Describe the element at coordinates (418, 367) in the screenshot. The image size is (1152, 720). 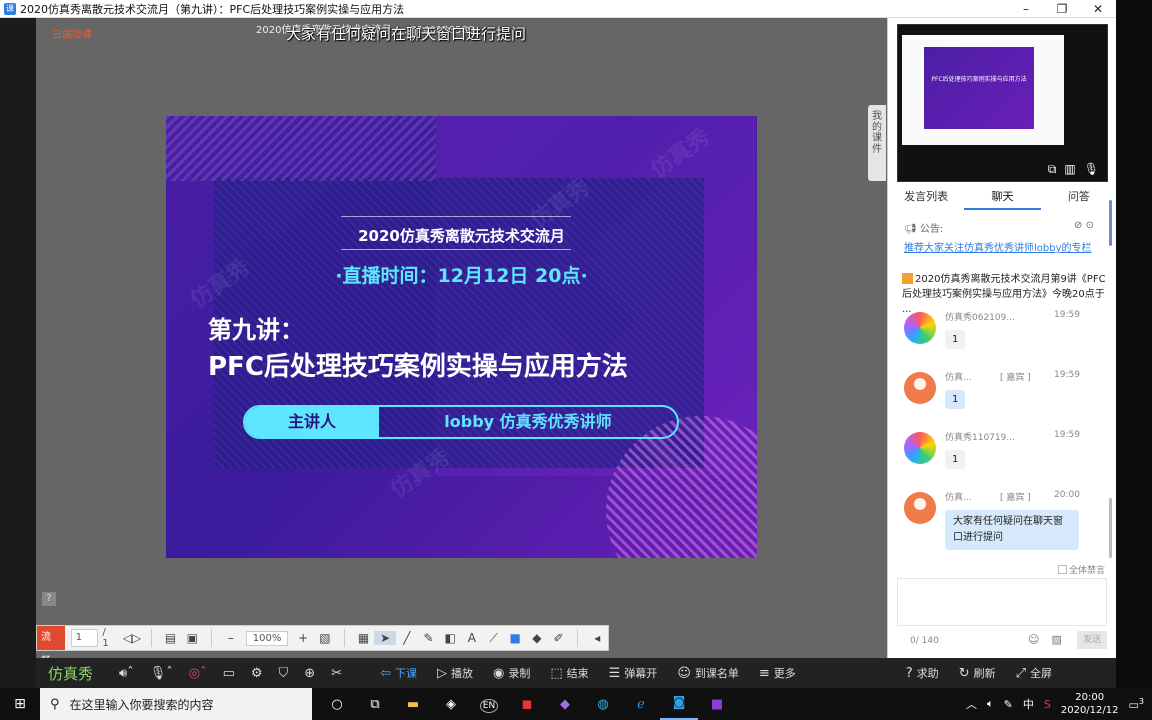
I see `slide-topic: PFC后处理技巧案例实操与应用方法` at that location.